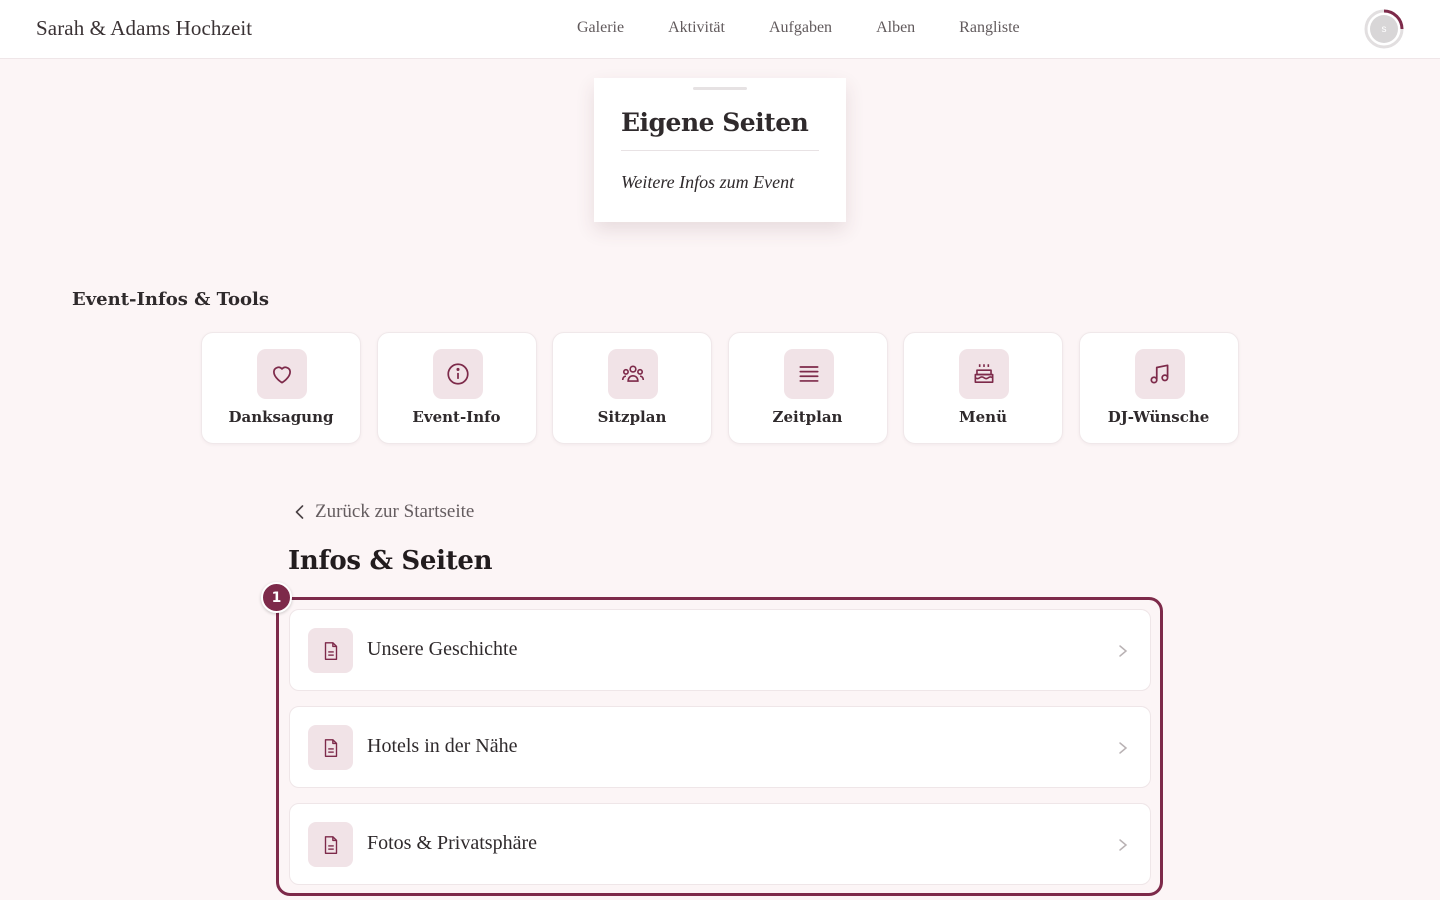  What do you see at coordinates (170, 299) in the screenshot?
I see `tools-section-title: Event-Infos & Tools` at bounding box center [170, 299].